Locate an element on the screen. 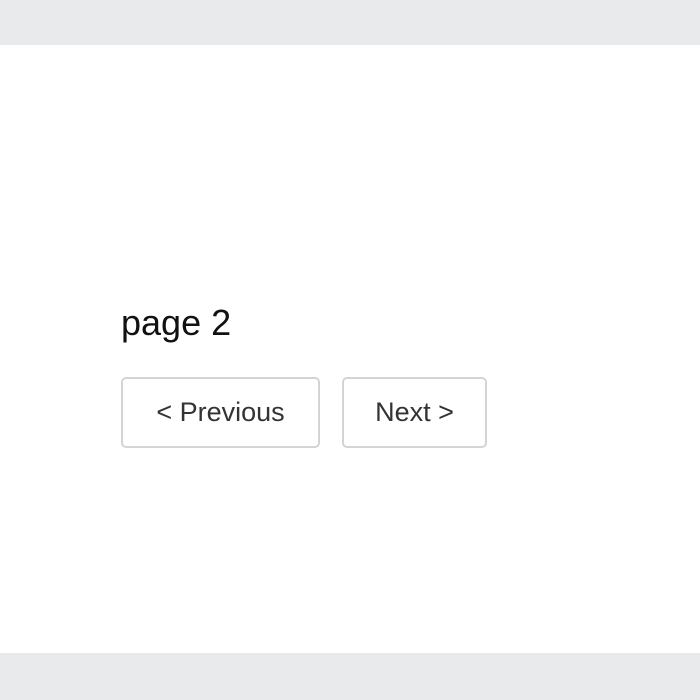  page-label: page 2 is located at coordinates (176, 322).